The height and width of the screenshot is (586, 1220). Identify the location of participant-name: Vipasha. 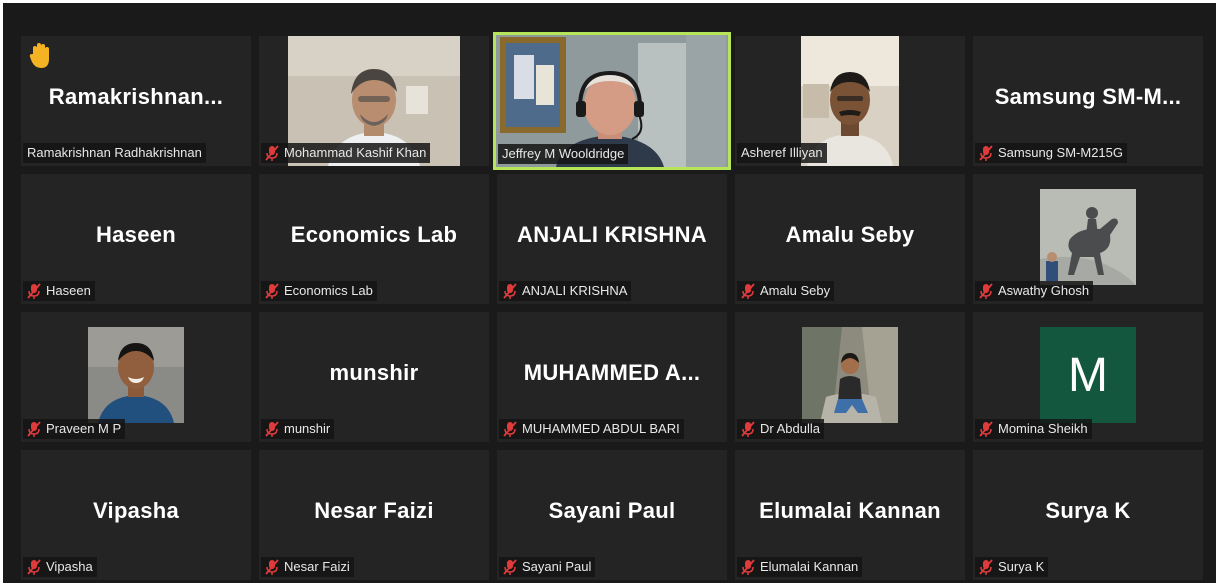
(69, 566).